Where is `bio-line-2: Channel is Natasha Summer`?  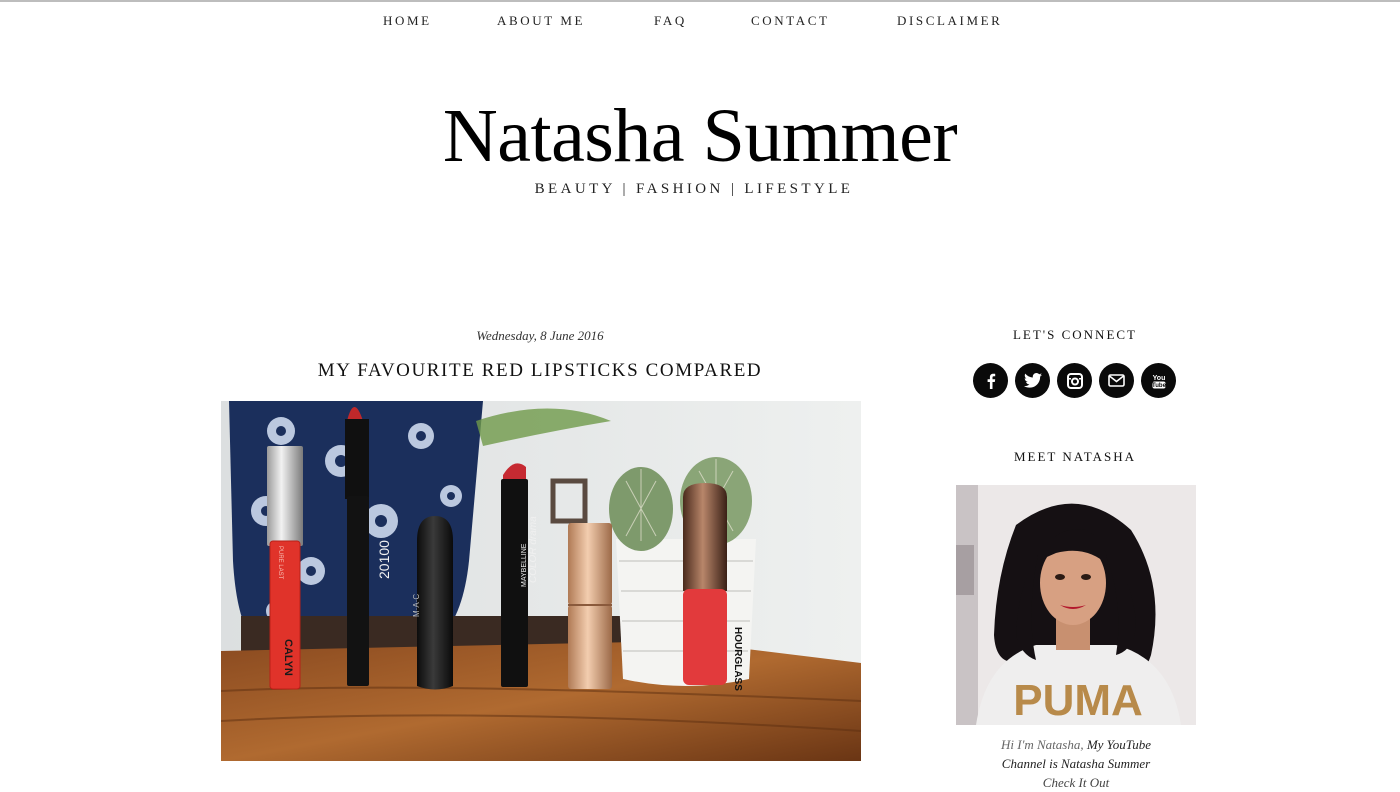
bio-line-2: Channel is Natasha Summer is located at coordinates (1076, 763).